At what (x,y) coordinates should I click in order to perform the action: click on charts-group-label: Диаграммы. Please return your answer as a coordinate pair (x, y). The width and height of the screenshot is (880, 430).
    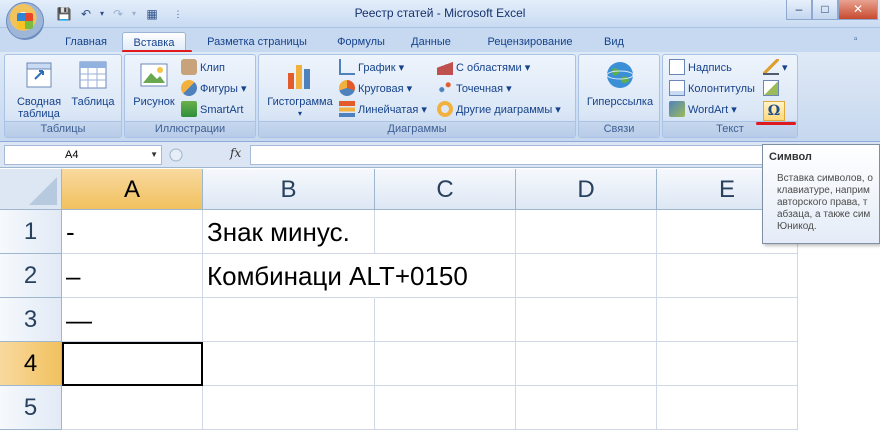
    Looking at the image, I should click on (417, 129).